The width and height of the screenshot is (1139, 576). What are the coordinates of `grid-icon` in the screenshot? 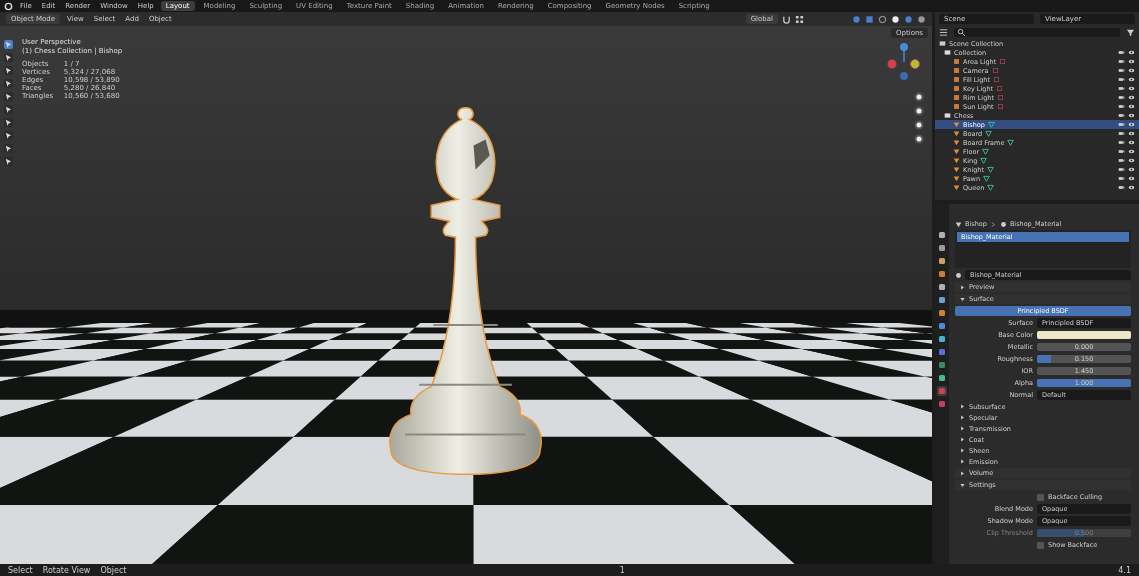 It's located at (799, 19).